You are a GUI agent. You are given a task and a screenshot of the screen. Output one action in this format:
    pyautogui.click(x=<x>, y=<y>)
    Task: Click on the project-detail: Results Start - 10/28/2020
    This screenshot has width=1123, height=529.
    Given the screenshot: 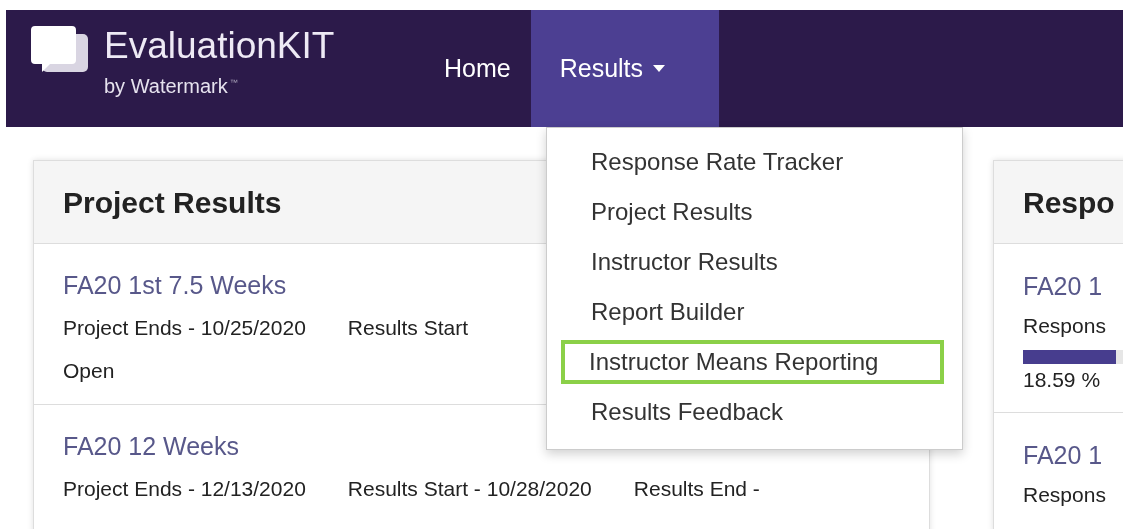 What is the action you would take?
    pyautogui.click(x=469, y=489)
    